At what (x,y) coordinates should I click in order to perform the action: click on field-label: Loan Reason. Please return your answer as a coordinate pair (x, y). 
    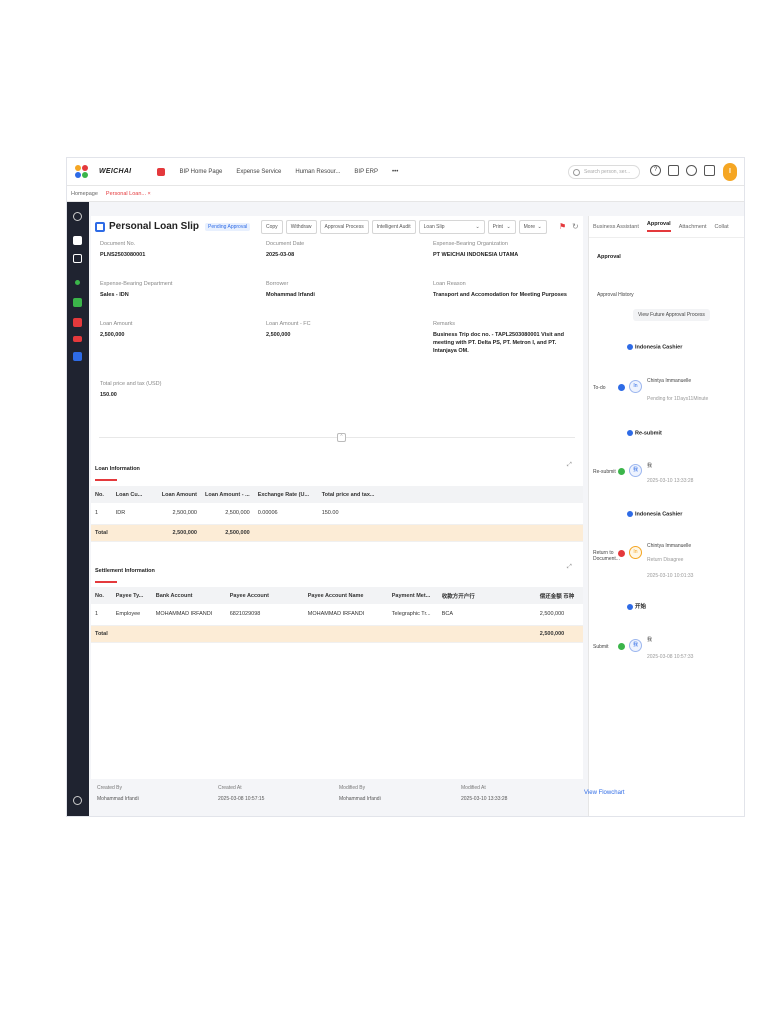
    Looking at the image, I should click on (449, 284).